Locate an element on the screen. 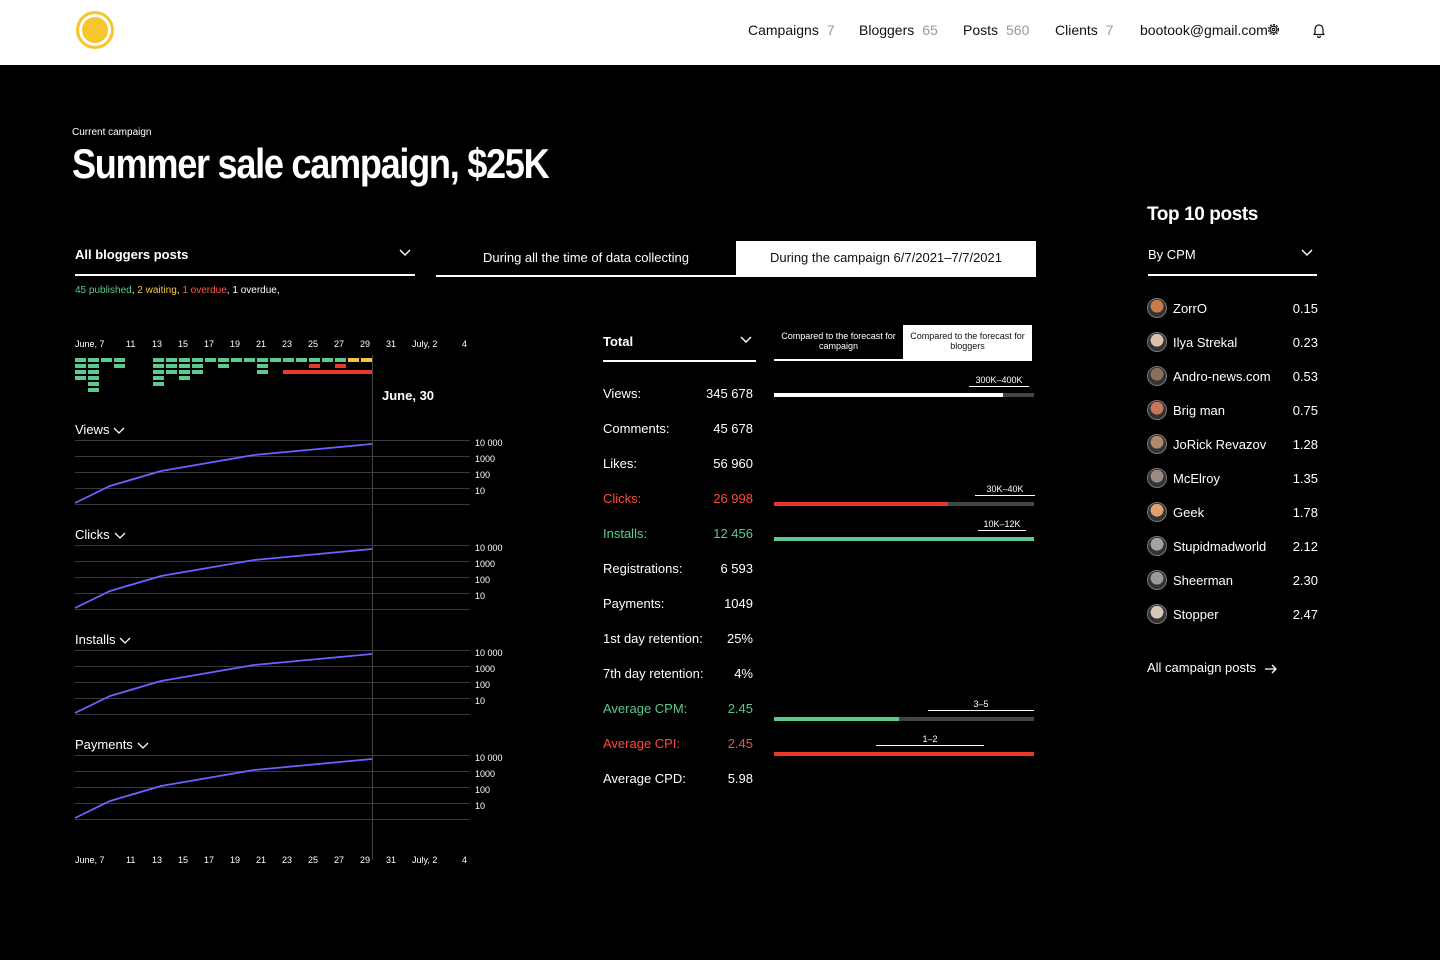 Image resolution: width=1440 pixels, height=960 pixels. timeline-tick: June, 7 is located at coordinates (90, 860).